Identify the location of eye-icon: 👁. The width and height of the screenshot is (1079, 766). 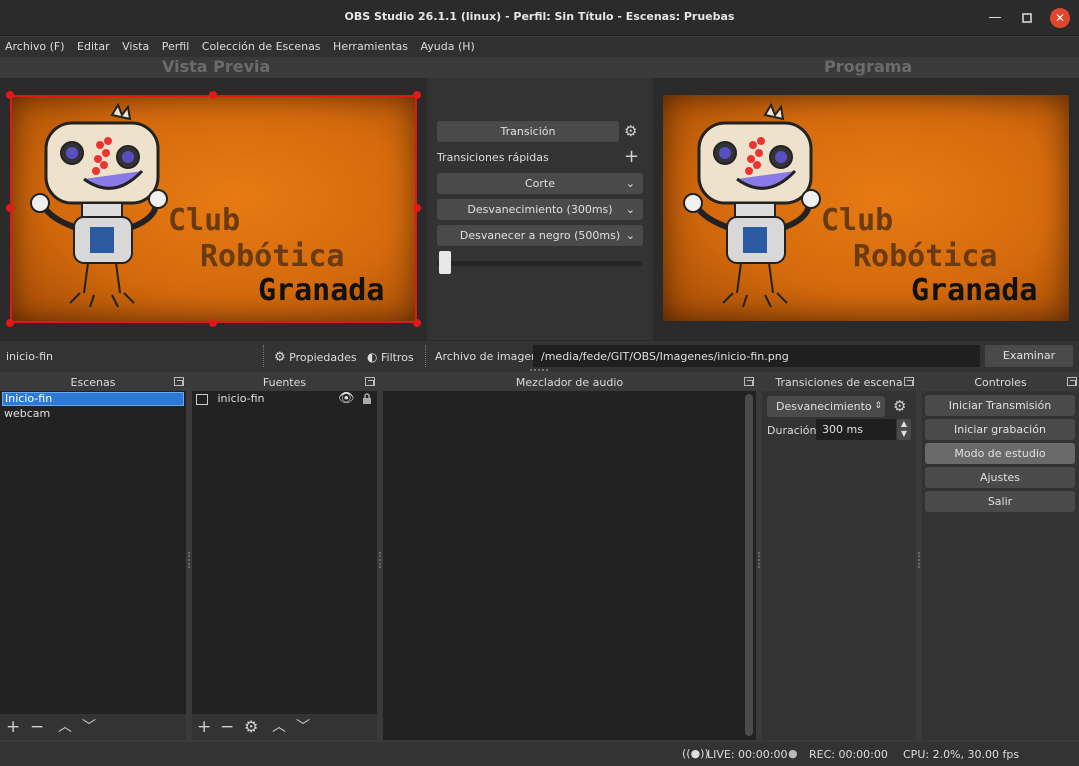
(346, 398).